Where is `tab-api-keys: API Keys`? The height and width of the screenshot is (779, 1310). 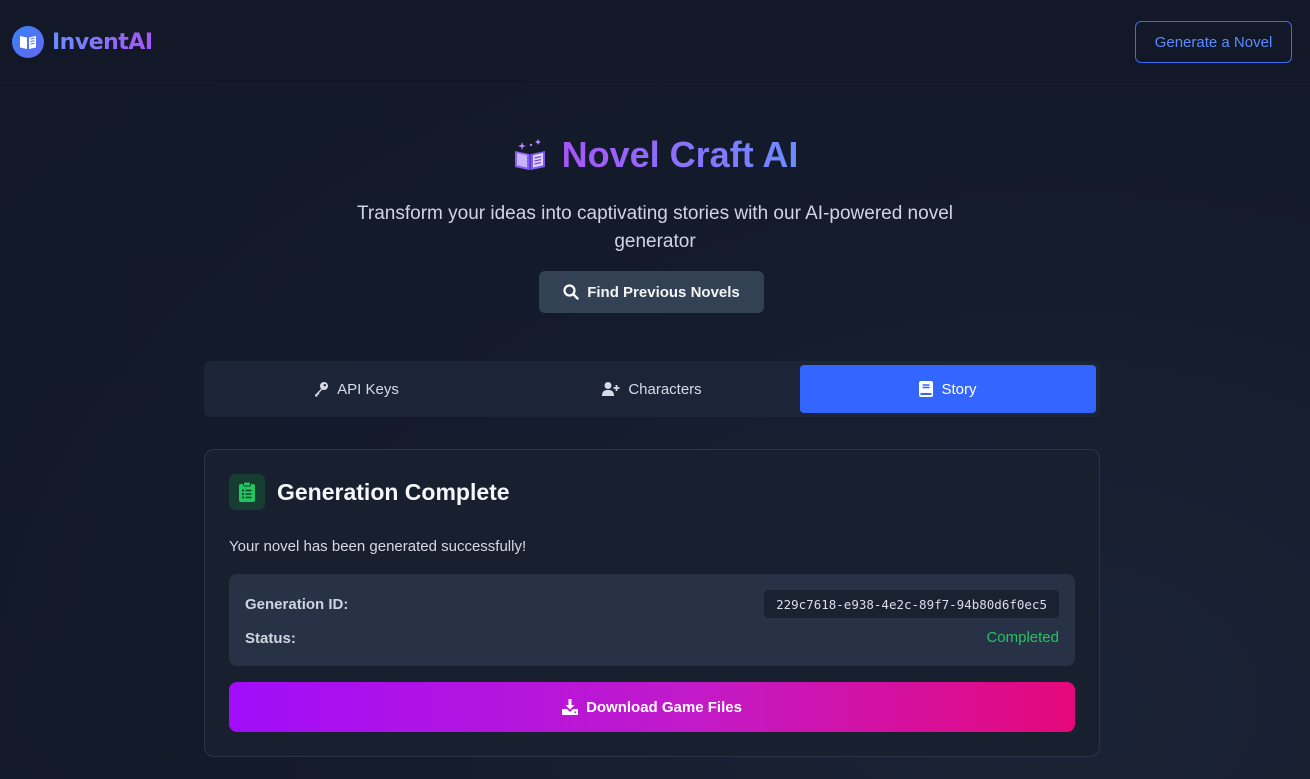
tab-api-keys: API Keys is located at coordinates (356, 389).